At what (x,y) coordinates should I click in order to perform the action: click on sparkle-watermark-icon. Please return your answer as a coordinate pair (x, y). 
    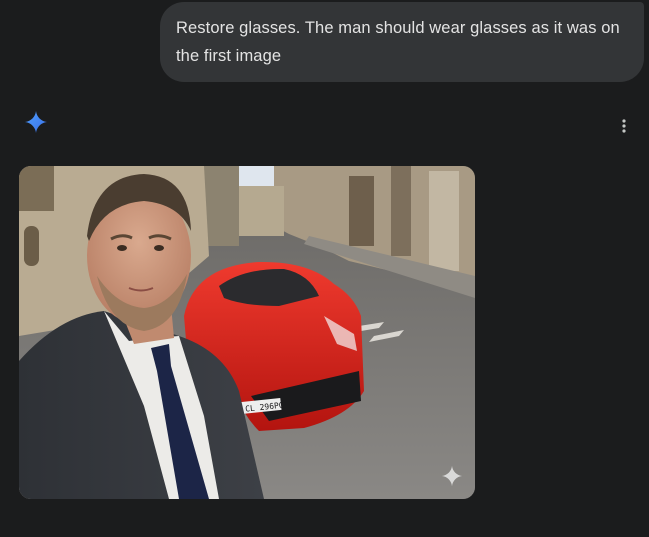
    Looking at the image, I should click on (452, 476).